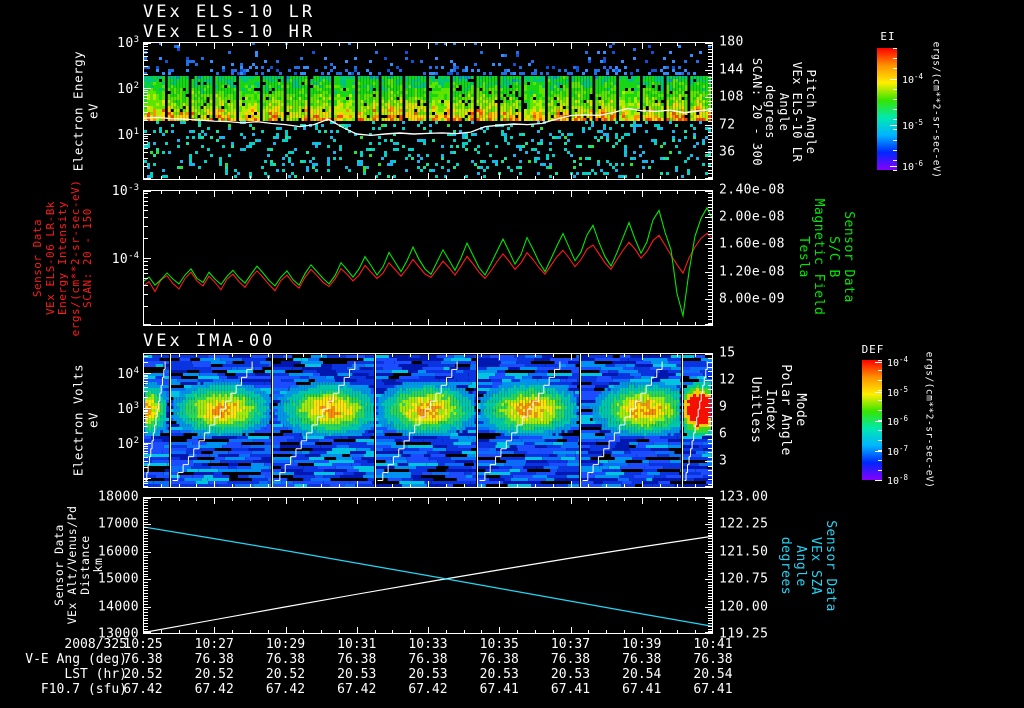  I want to click on time-tick-label-5: 10:35, so click(499, 644).